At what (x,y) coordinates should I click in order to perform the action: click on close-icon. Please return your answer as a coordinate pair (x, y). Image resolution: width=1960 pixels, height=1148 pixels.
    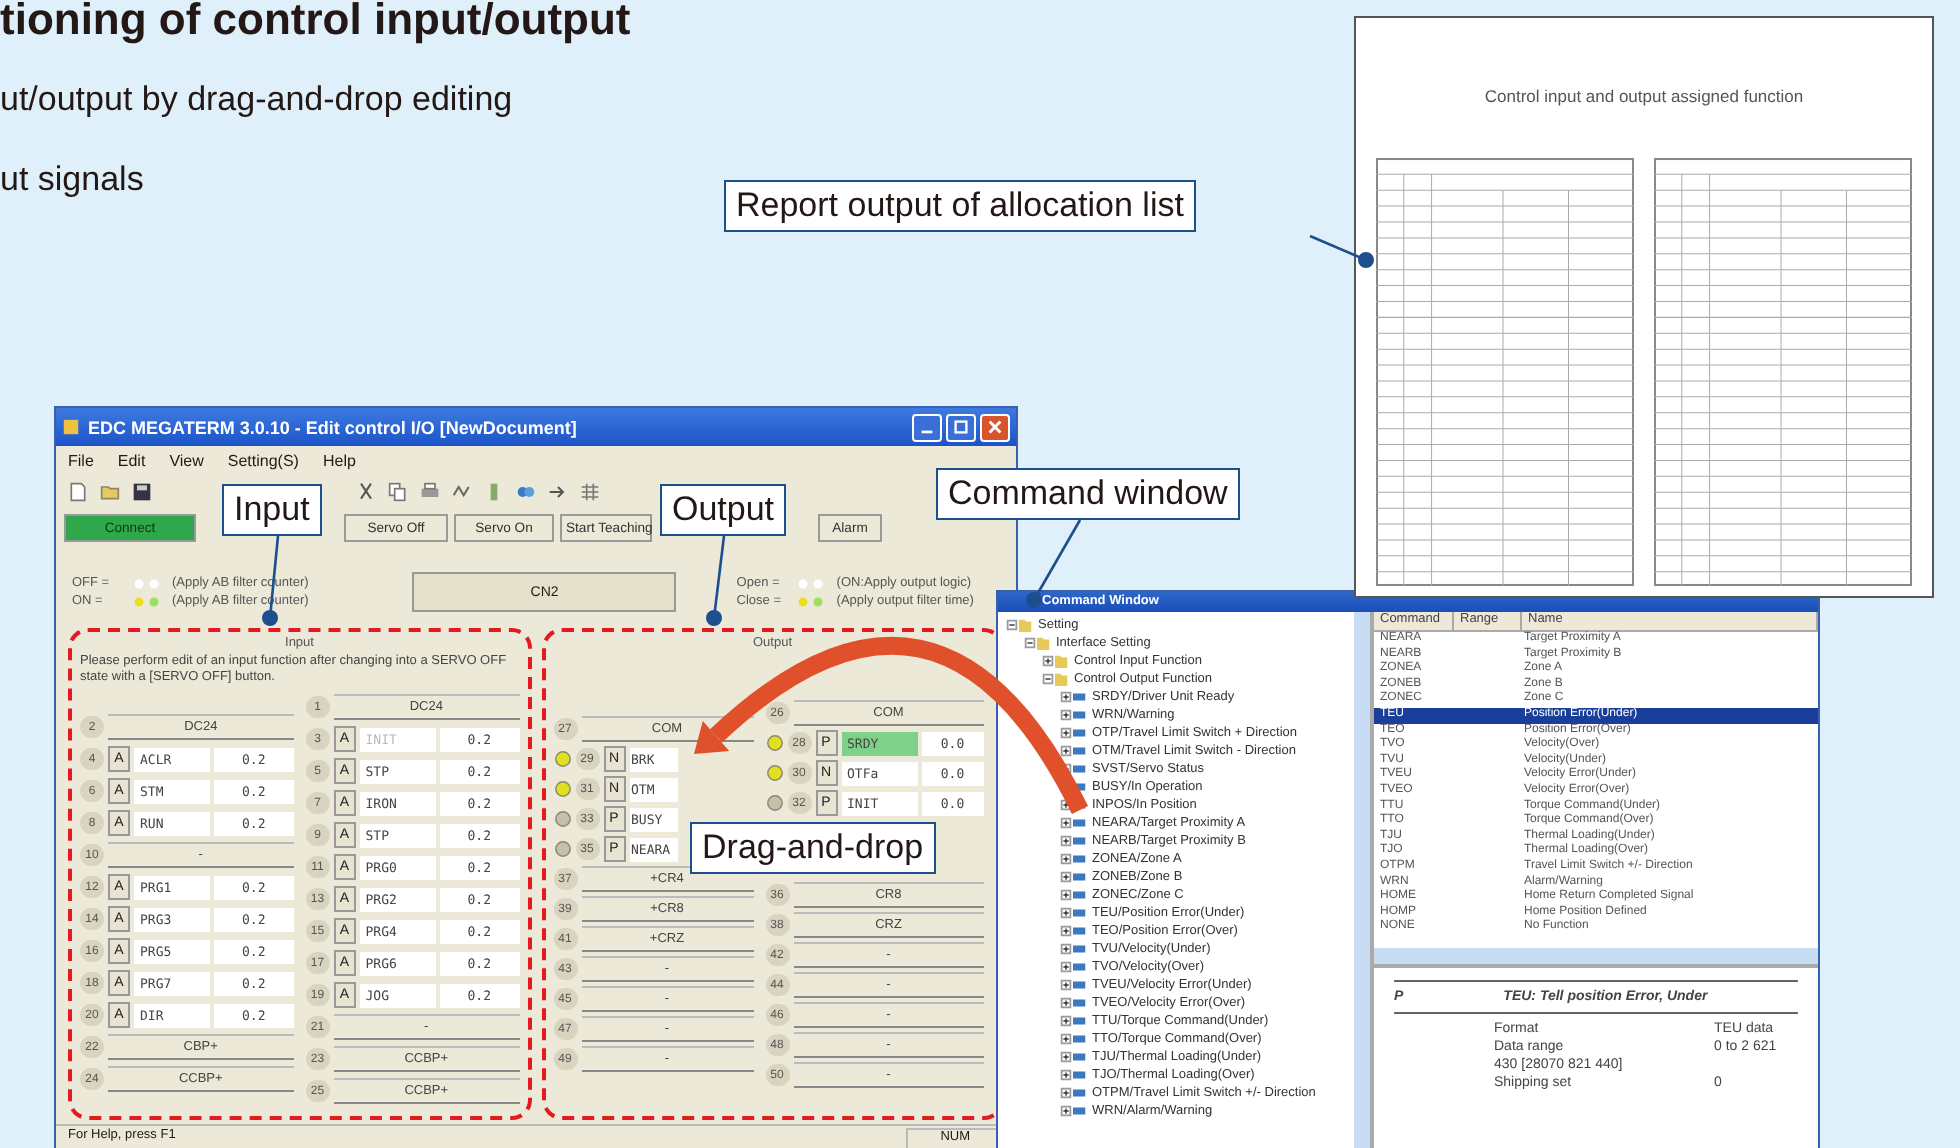
    Looking at the image, I should click on (995, 427).